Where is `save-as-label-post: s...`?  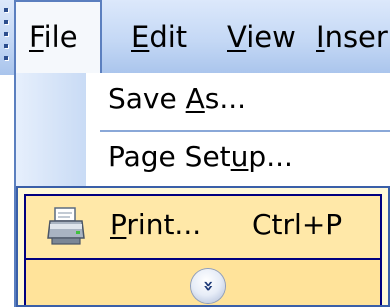
save-as-label-post: s... is located at coordinates (225, 98).